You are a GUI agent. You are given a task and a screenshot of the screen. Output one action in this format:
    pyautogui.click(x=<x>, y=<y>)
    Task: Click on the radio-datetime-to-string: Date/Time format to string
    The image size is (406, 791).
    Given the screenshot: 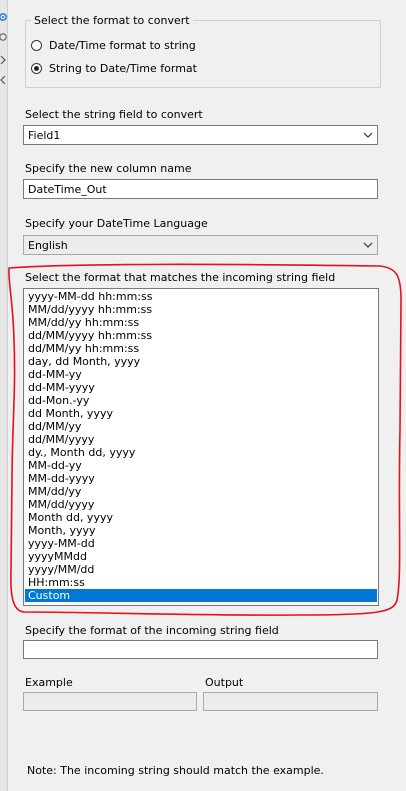 What is the action you would take?
    pyautogui.click(x=113, y=45)
    